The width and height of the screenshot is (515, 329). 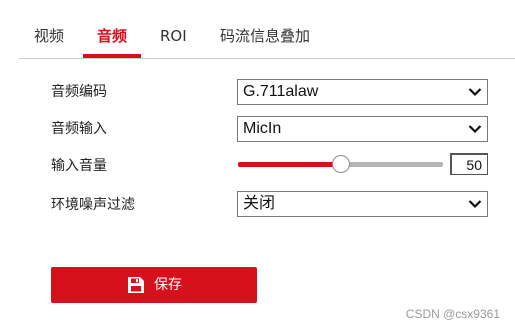 What do you see at coordinates (452, 314) in the screenshot?
I see `watermark: CSDN @csx9361` at bounding box center [452, 314].